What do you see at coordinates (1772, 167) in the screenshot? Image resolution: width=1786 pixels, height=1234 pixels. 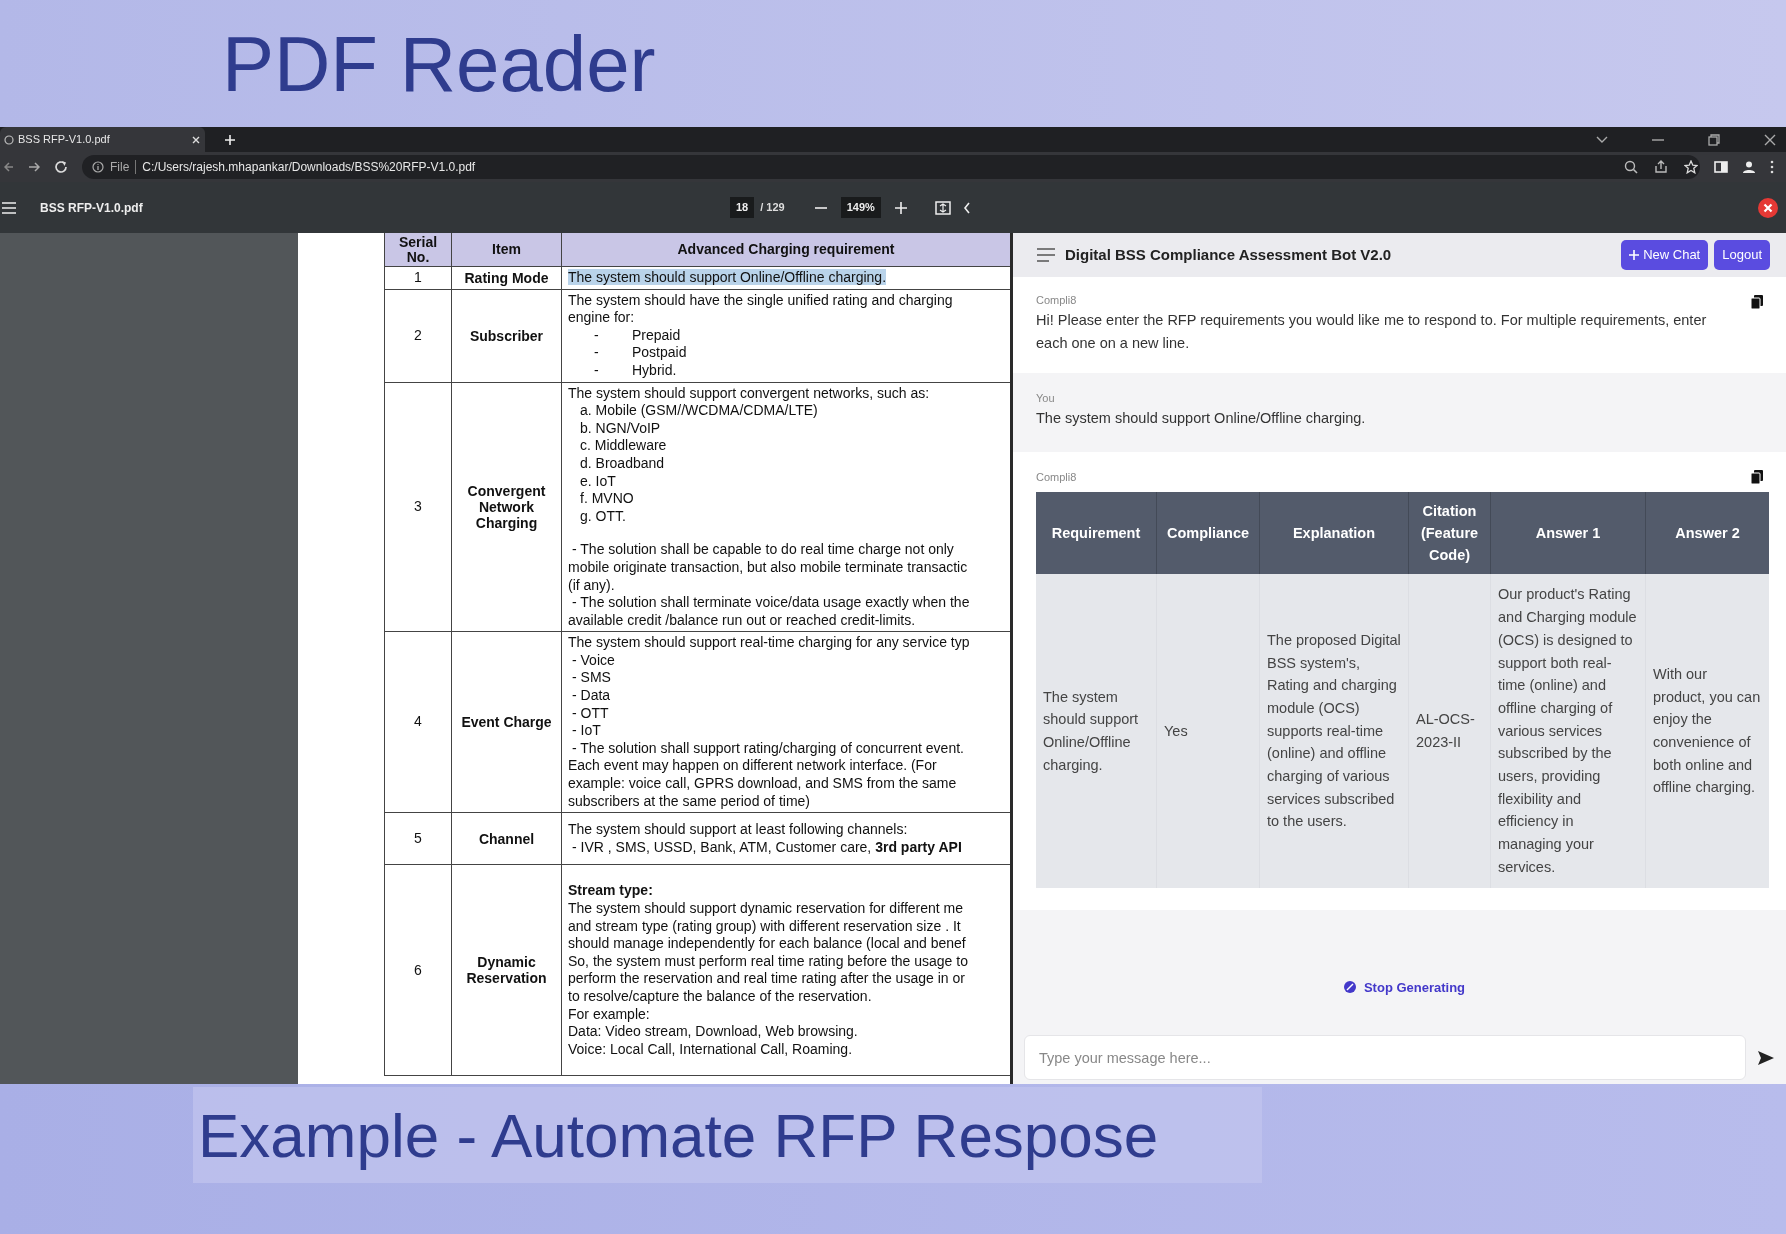 I see `more-icon` at bounding box center [1772, 167].